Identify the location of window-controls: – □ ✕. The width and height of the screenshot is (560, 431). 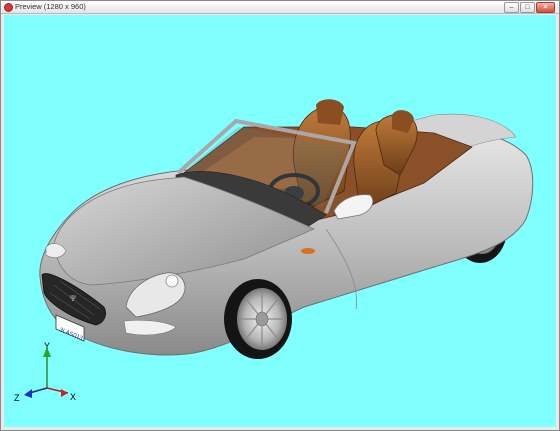
(529, 7).